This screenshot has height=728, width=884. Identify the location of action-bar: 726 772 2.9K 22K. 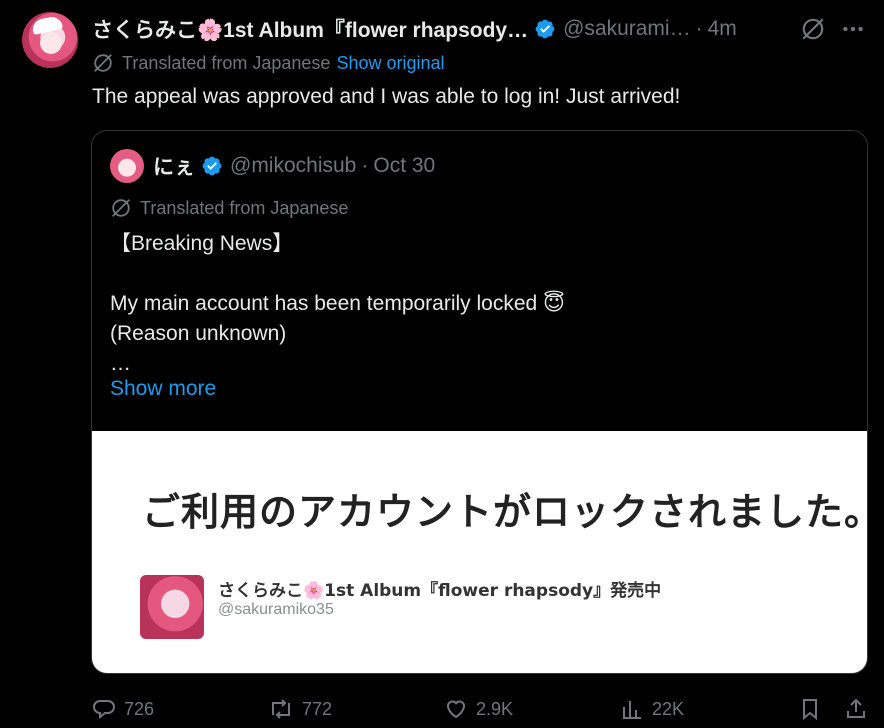
(480, 709).